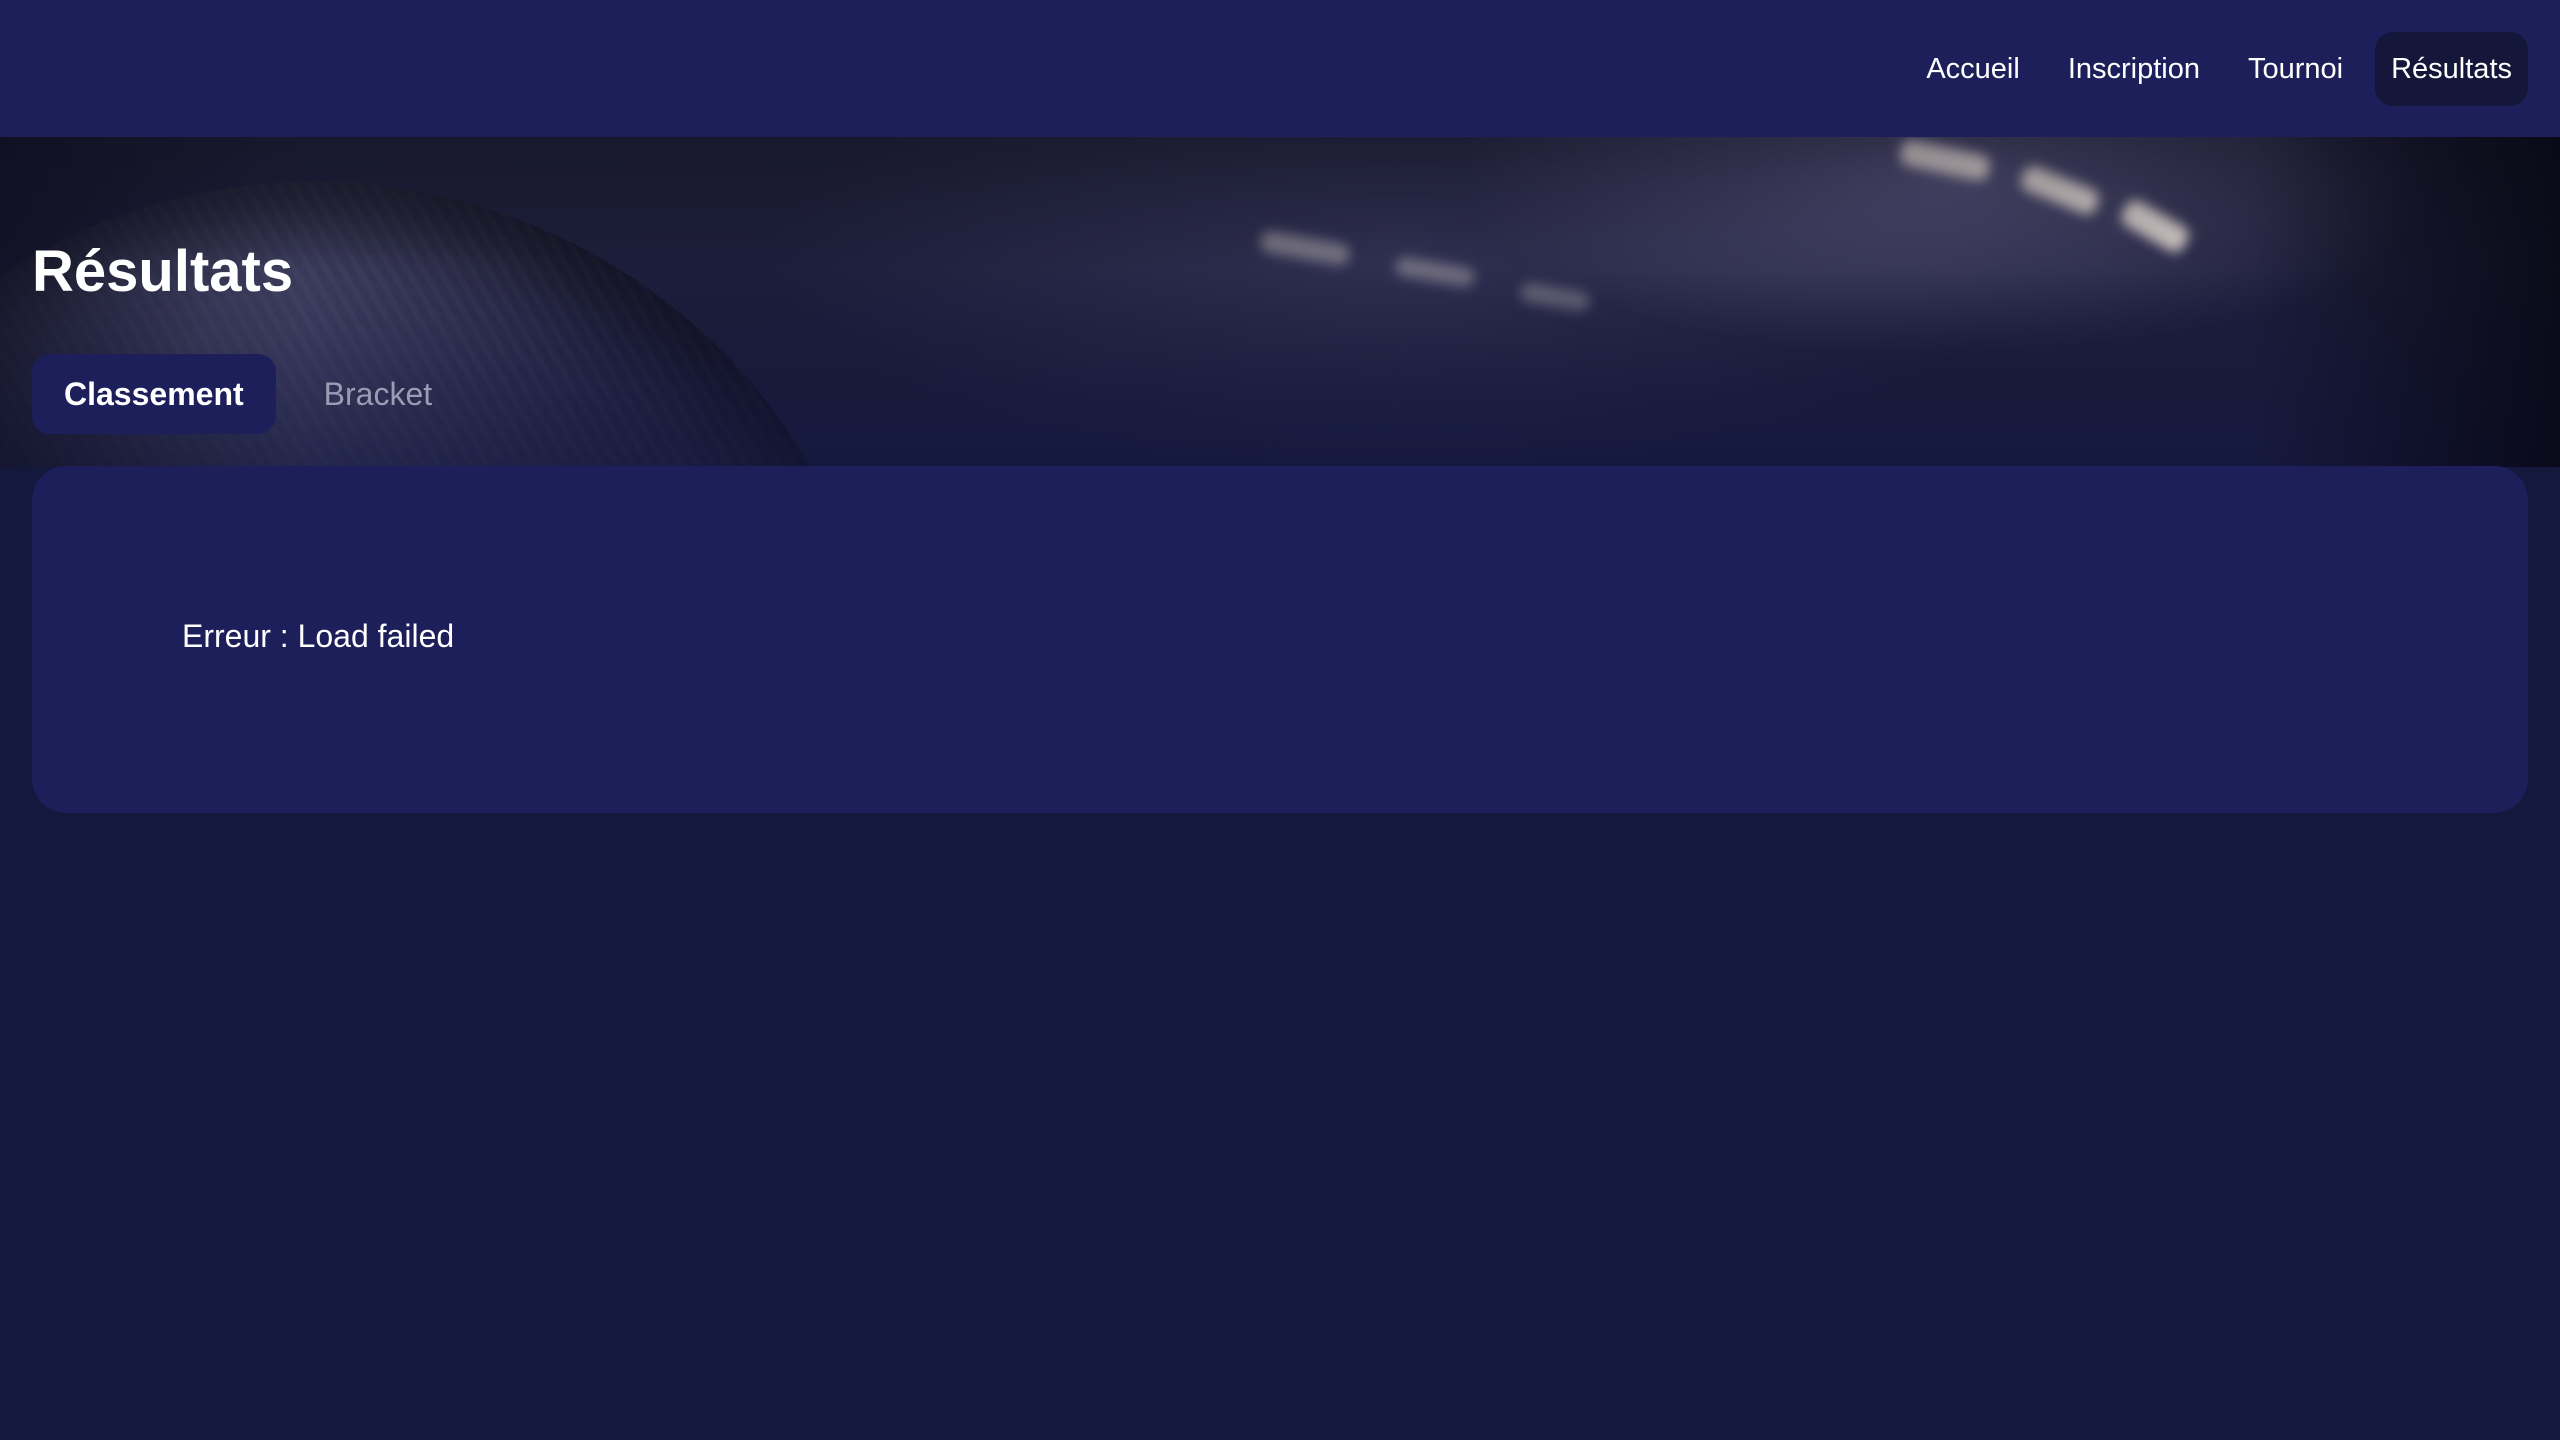 Image resolution: width=2560 pixels, height=1440 pixels. I want to click on page-title: Résultats, so click(163, 271).